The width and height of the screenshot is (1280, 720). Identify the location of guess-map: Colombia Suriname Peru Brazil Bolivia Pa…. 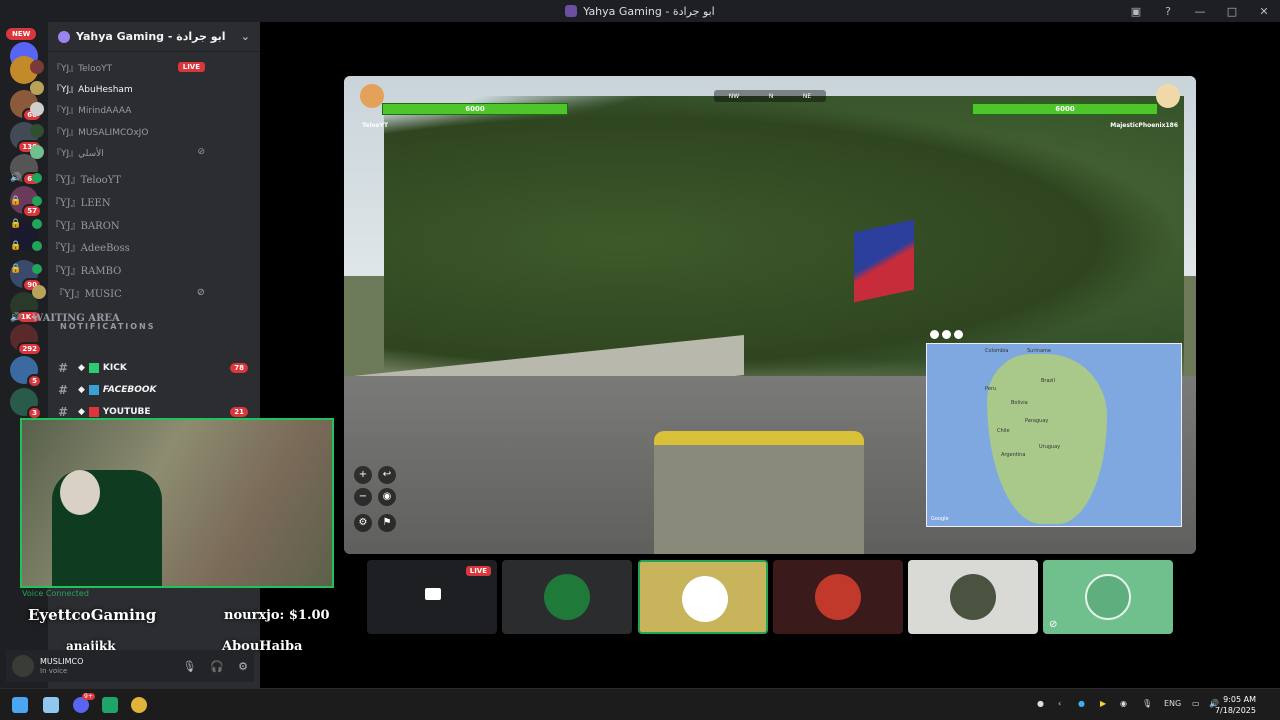
(1054, 435).